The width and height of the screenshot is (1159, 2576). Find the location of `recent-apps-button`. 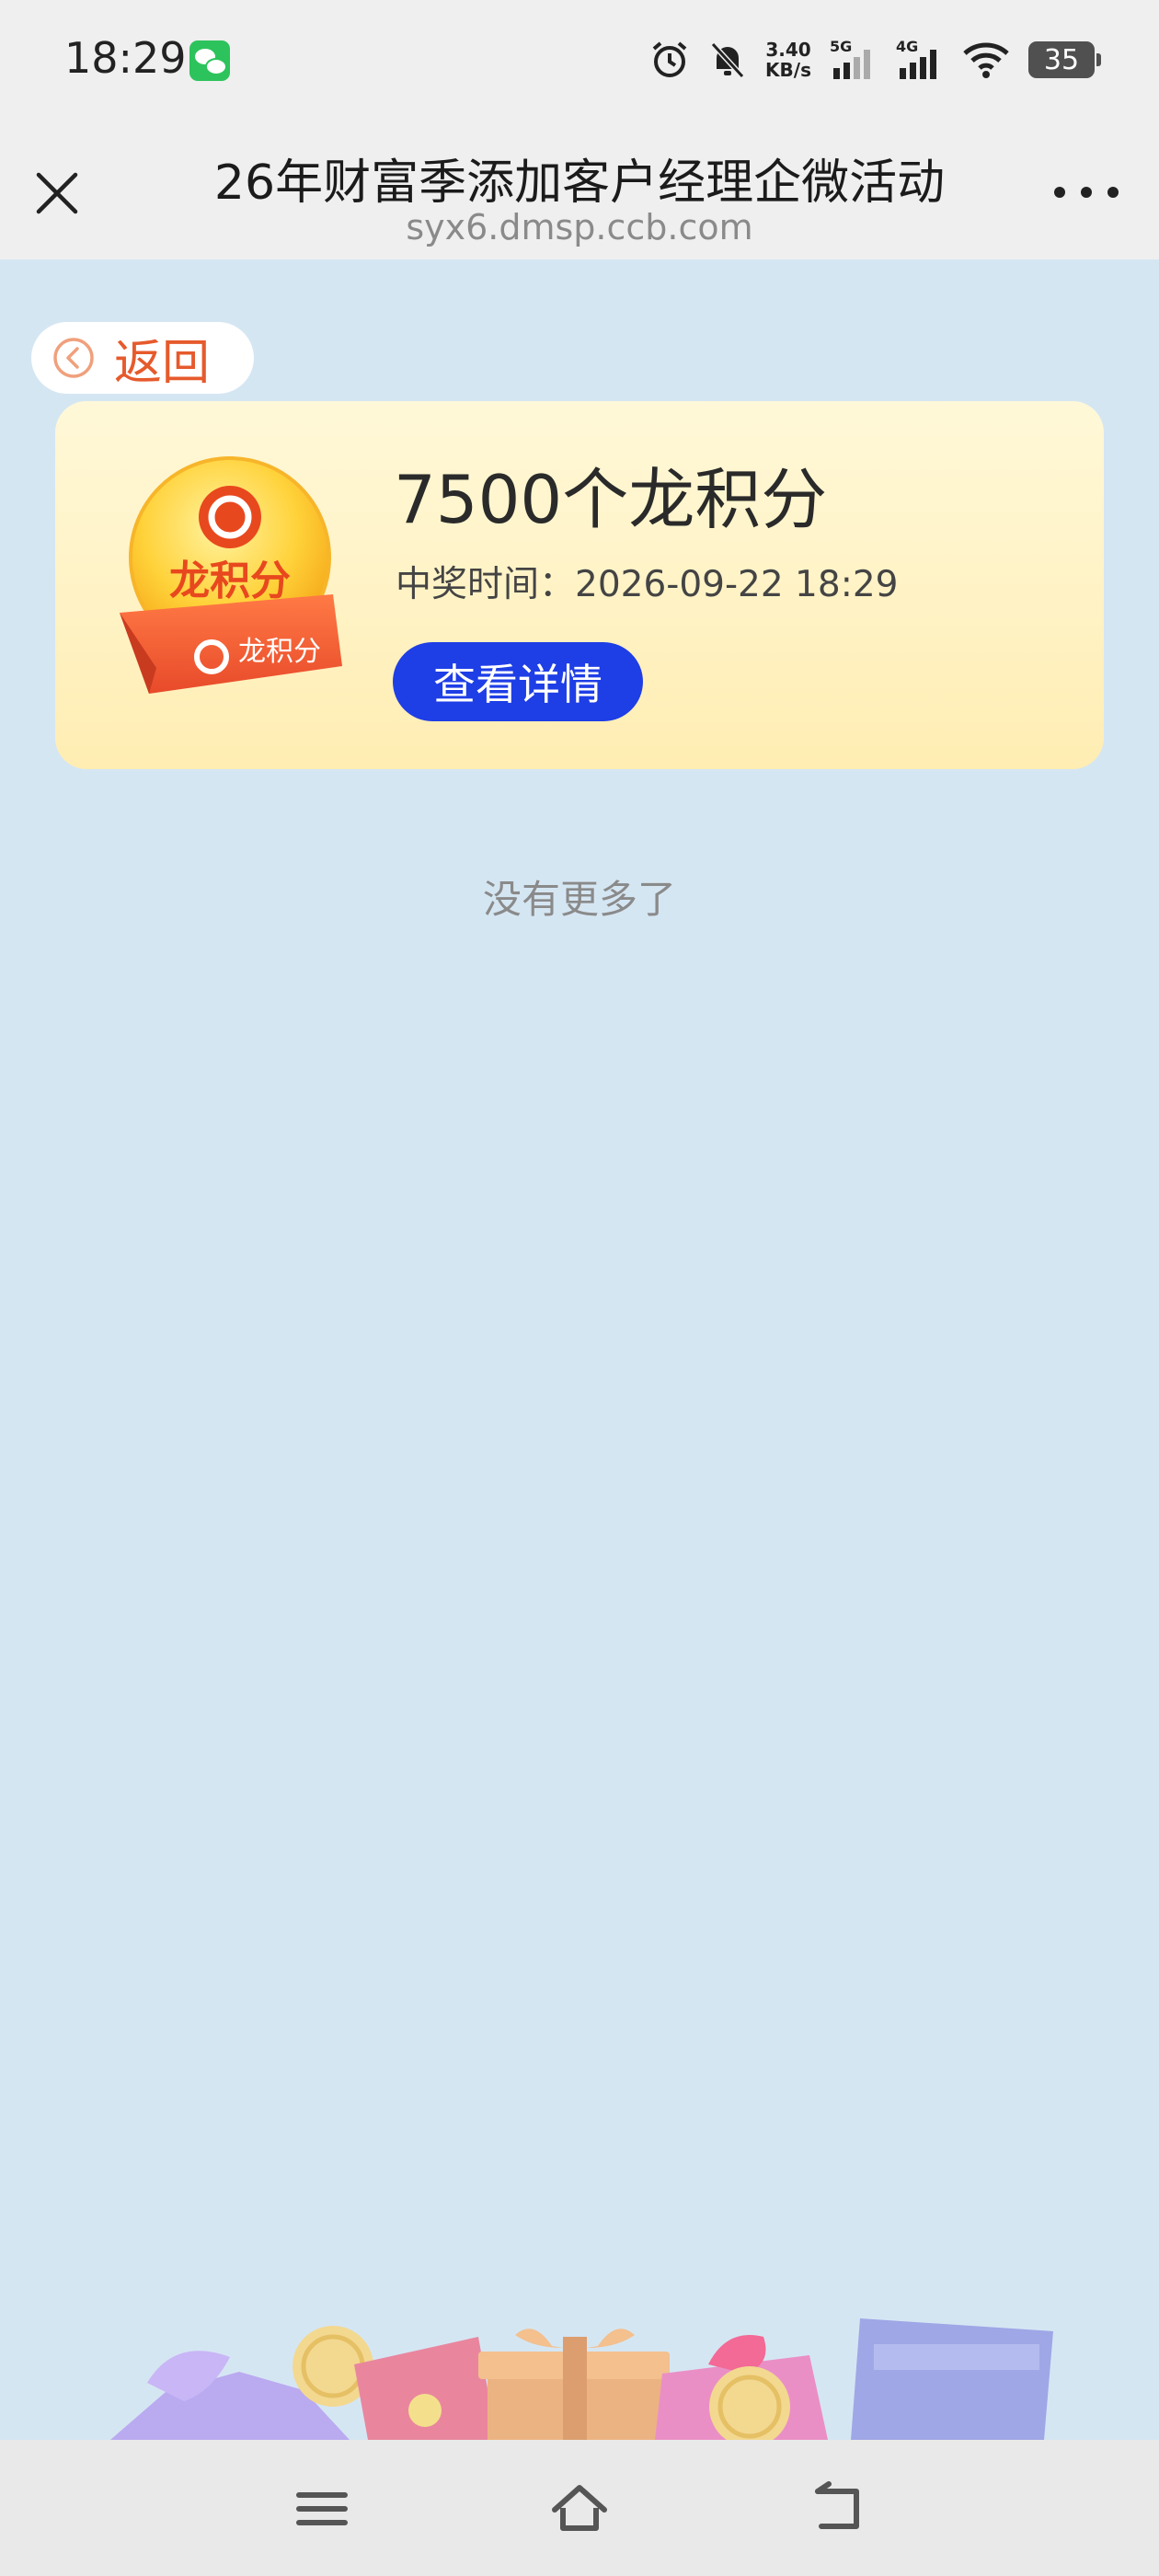

recent-apps-button is located at coordinates (322, 2509).